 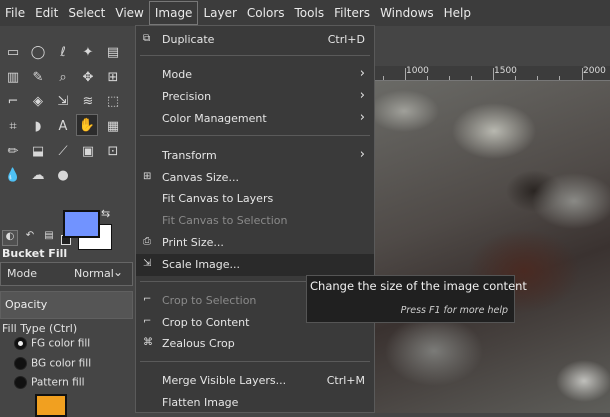 I want to click on bucket-fill-icon: ✋, so click(x=87, y=125).